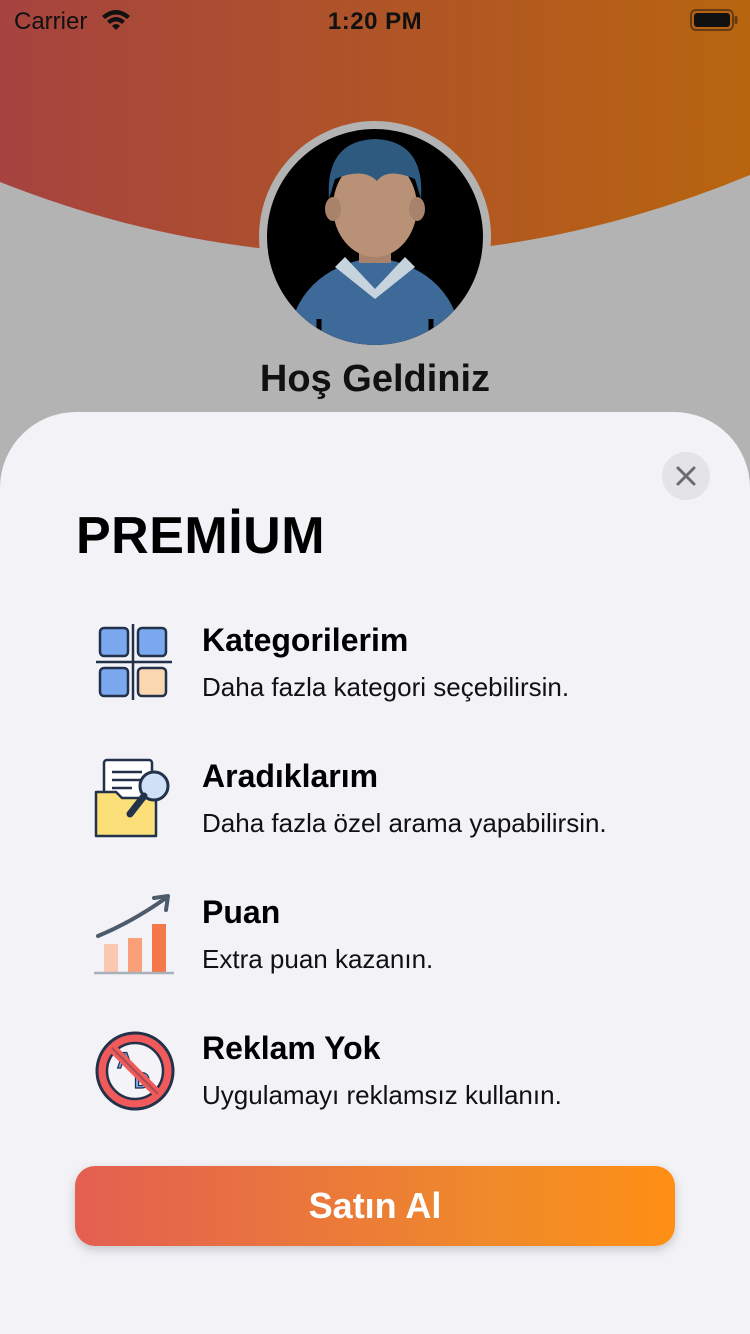 This screenshot has width=750, height=1334. Describe the element at coordinates (375, 1206) in the screenshot. I see `buy-button: Satın Al` at that location.